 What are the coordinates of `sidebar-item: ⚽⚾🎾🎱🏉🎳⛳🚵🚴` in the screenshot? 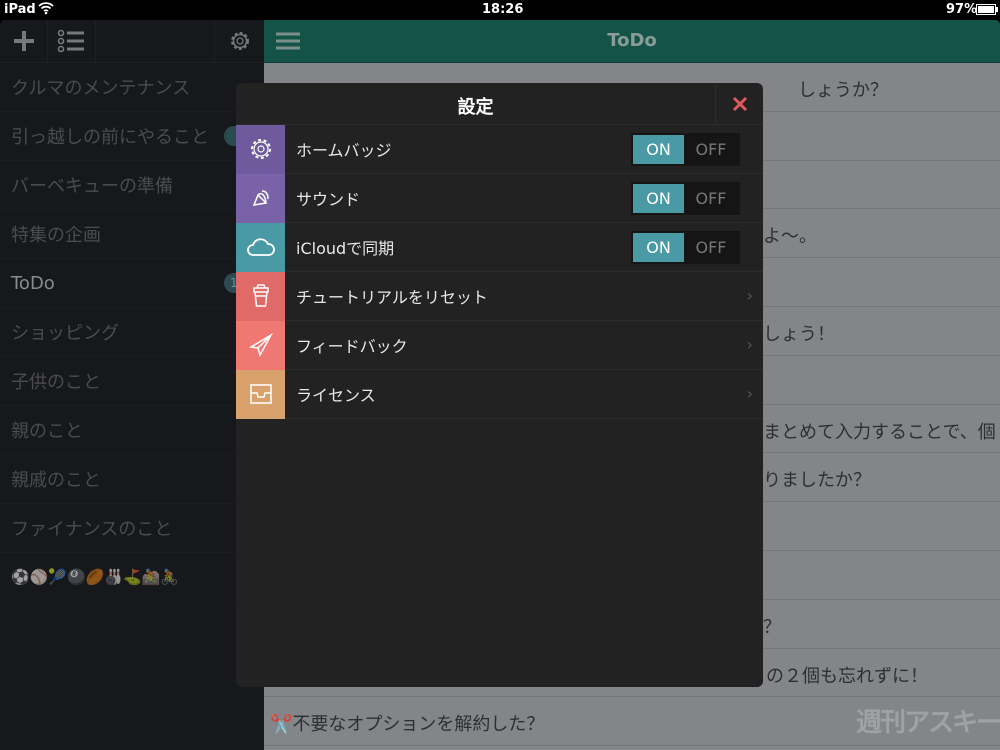 It's located at (132, 577).